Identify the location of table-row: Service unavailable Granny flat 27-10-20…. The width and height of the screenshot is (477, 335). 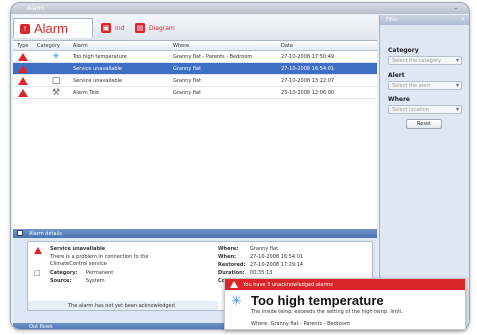
(195, 69).